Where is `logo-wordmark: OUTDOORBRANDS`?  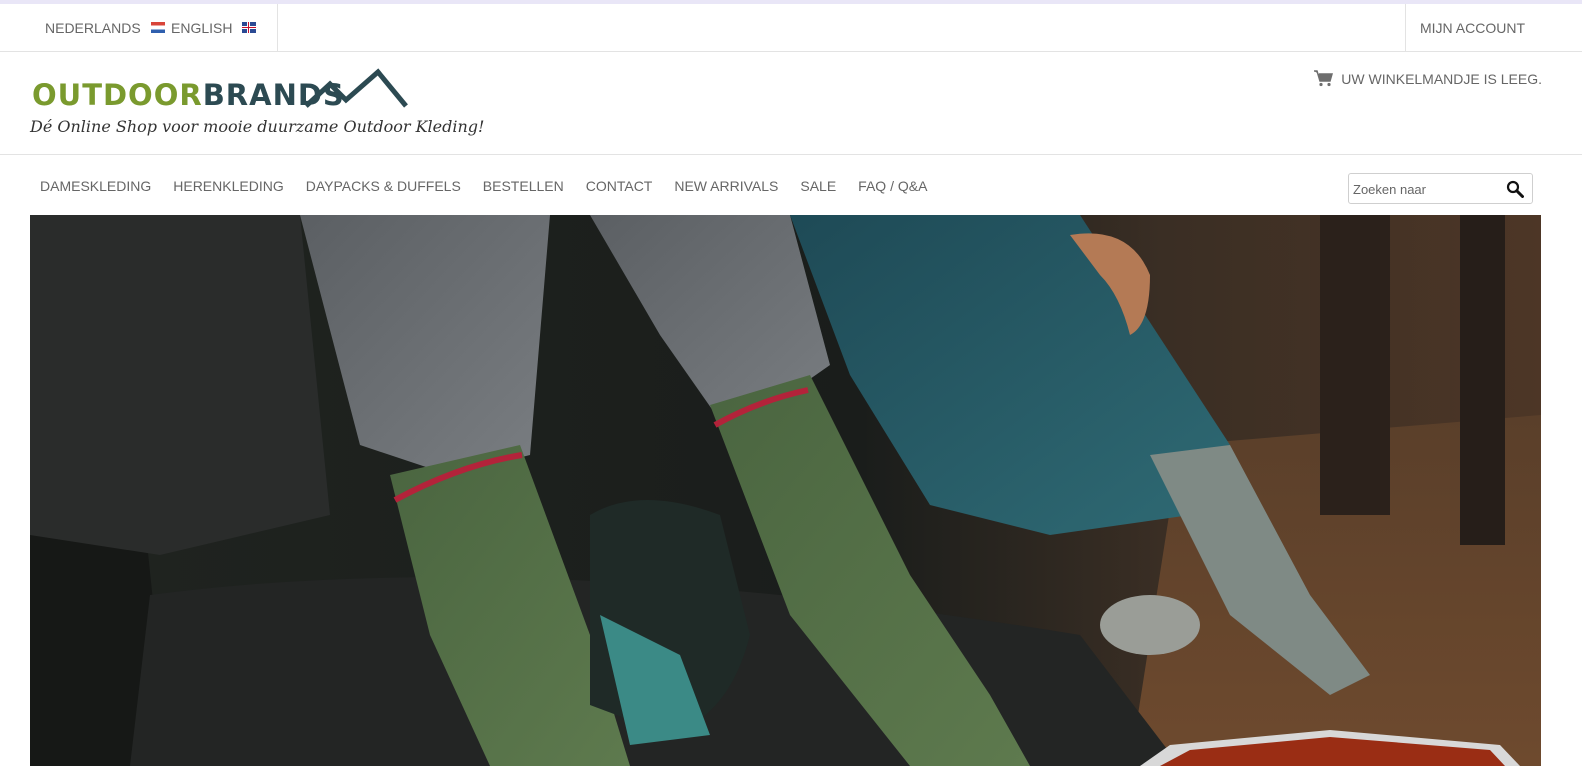 logo-wordmark: OUTDOORBRANDS is located at coordinates (188, 95).